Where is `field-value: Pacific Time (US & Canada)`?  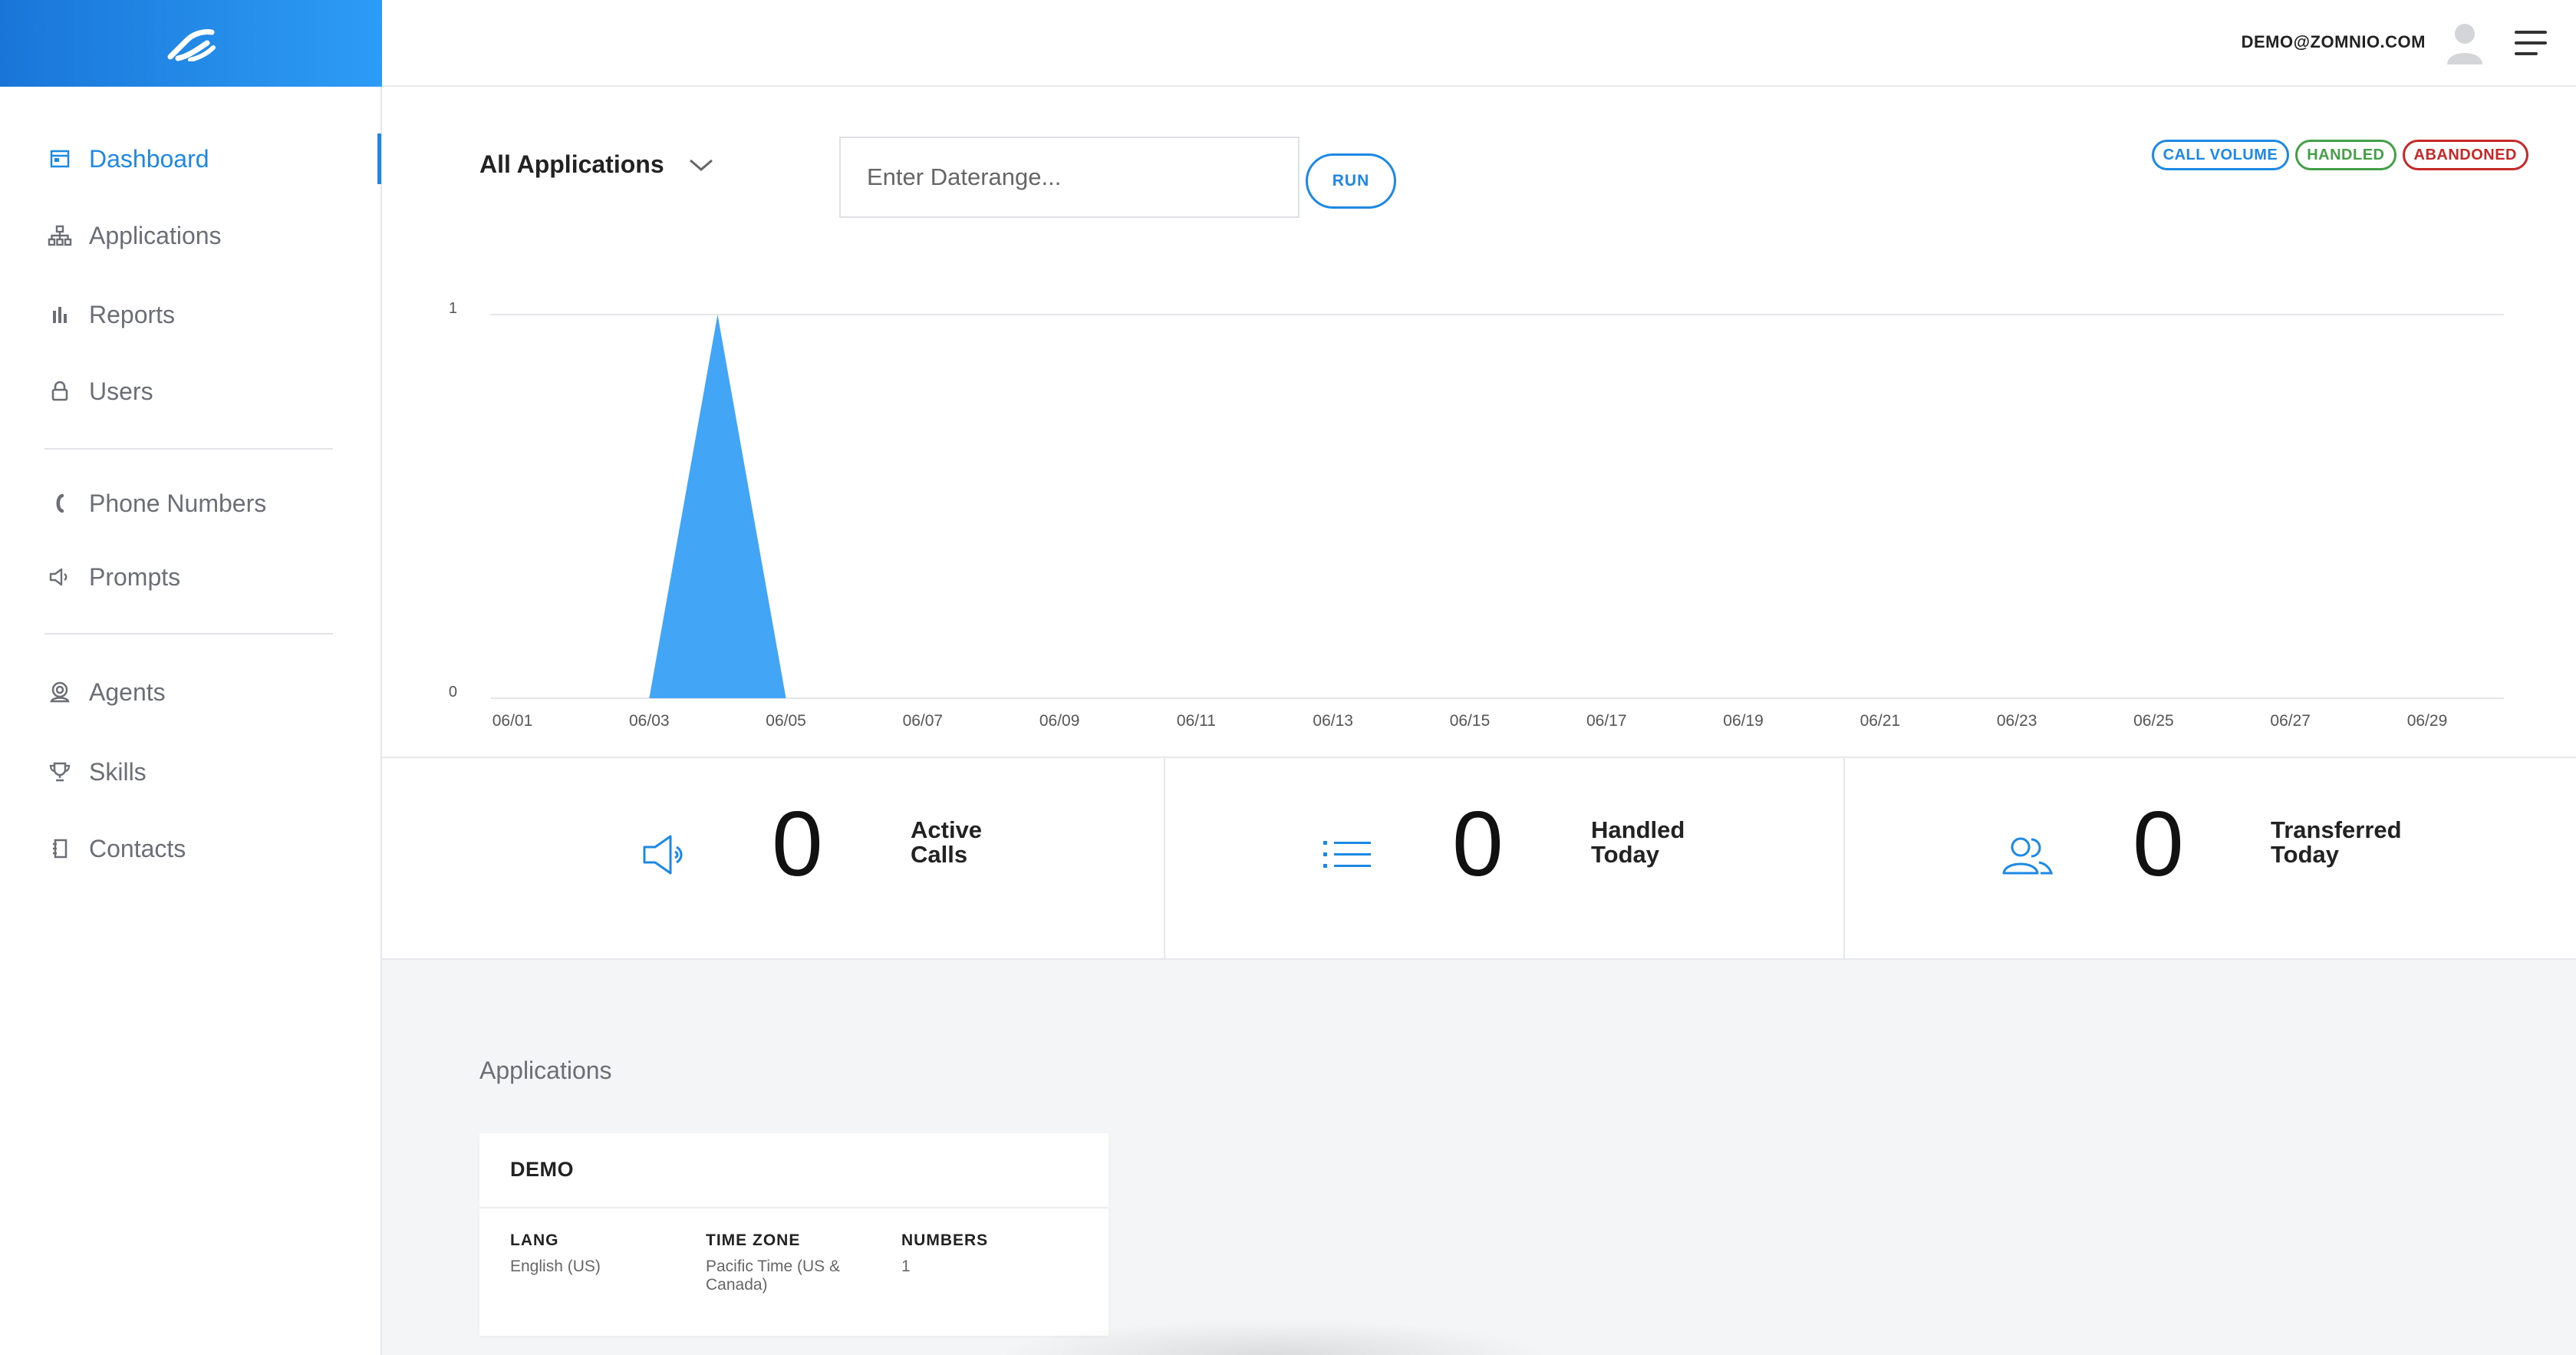 field-value: Pacific Time (US & Canada) is located at coordinates (773, 1276).